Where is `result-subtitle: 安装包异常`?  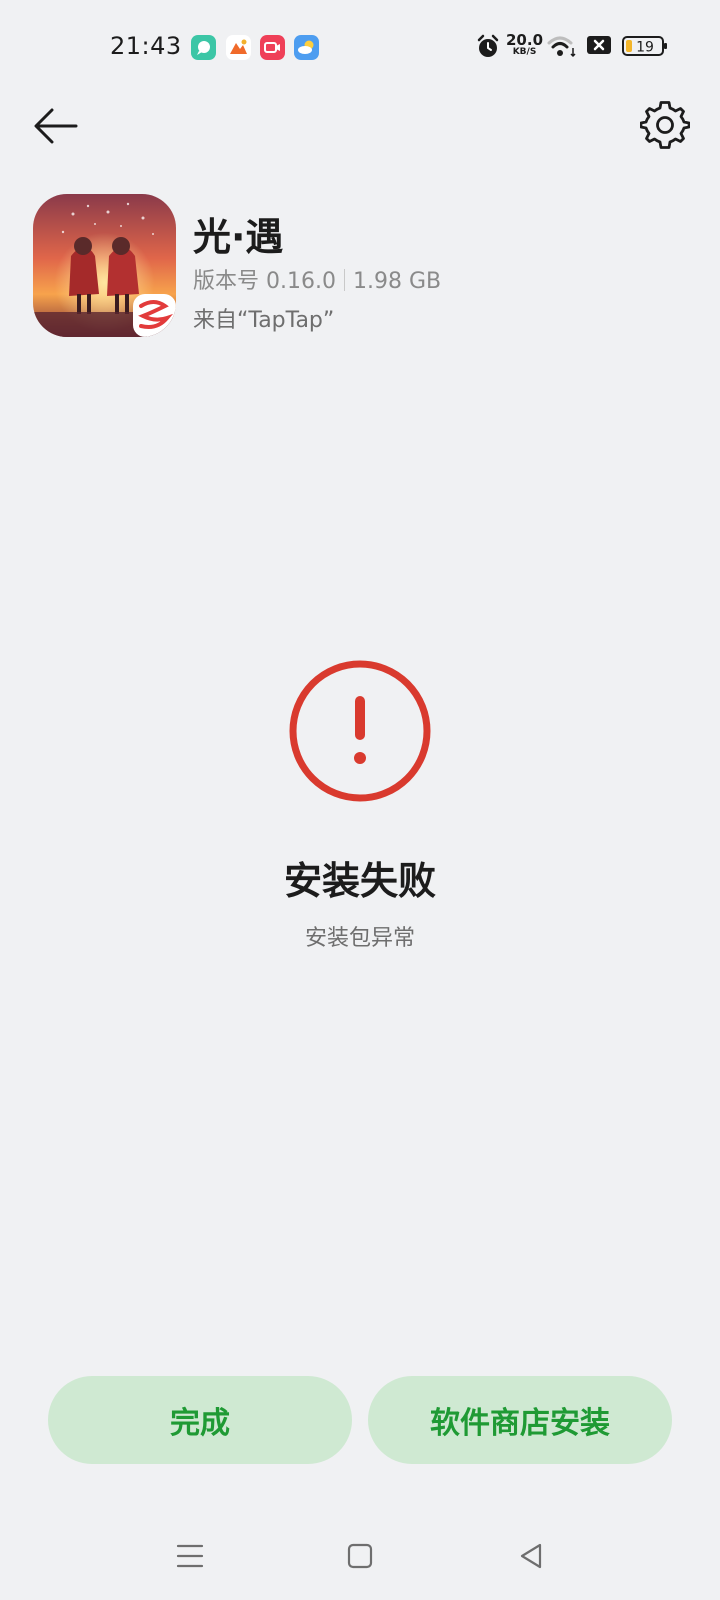 result-subtitle: 安装包异常 is located at coordinates (359, 938).